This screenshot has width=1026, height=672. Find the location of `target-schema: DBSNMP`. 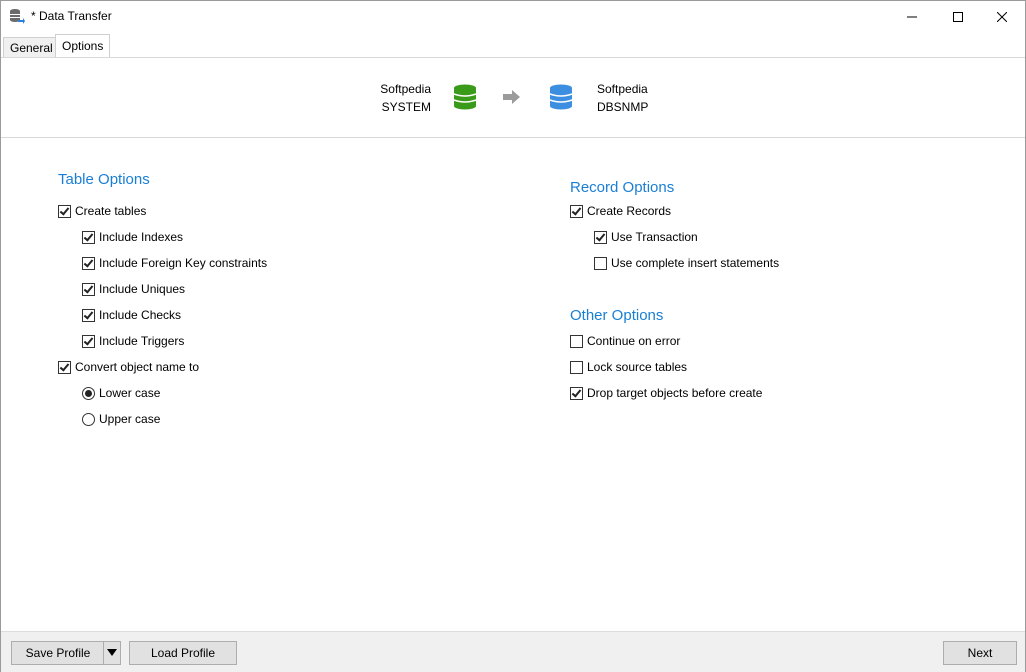

target-schema: DBSNMP is located at coordinates (623, 107).